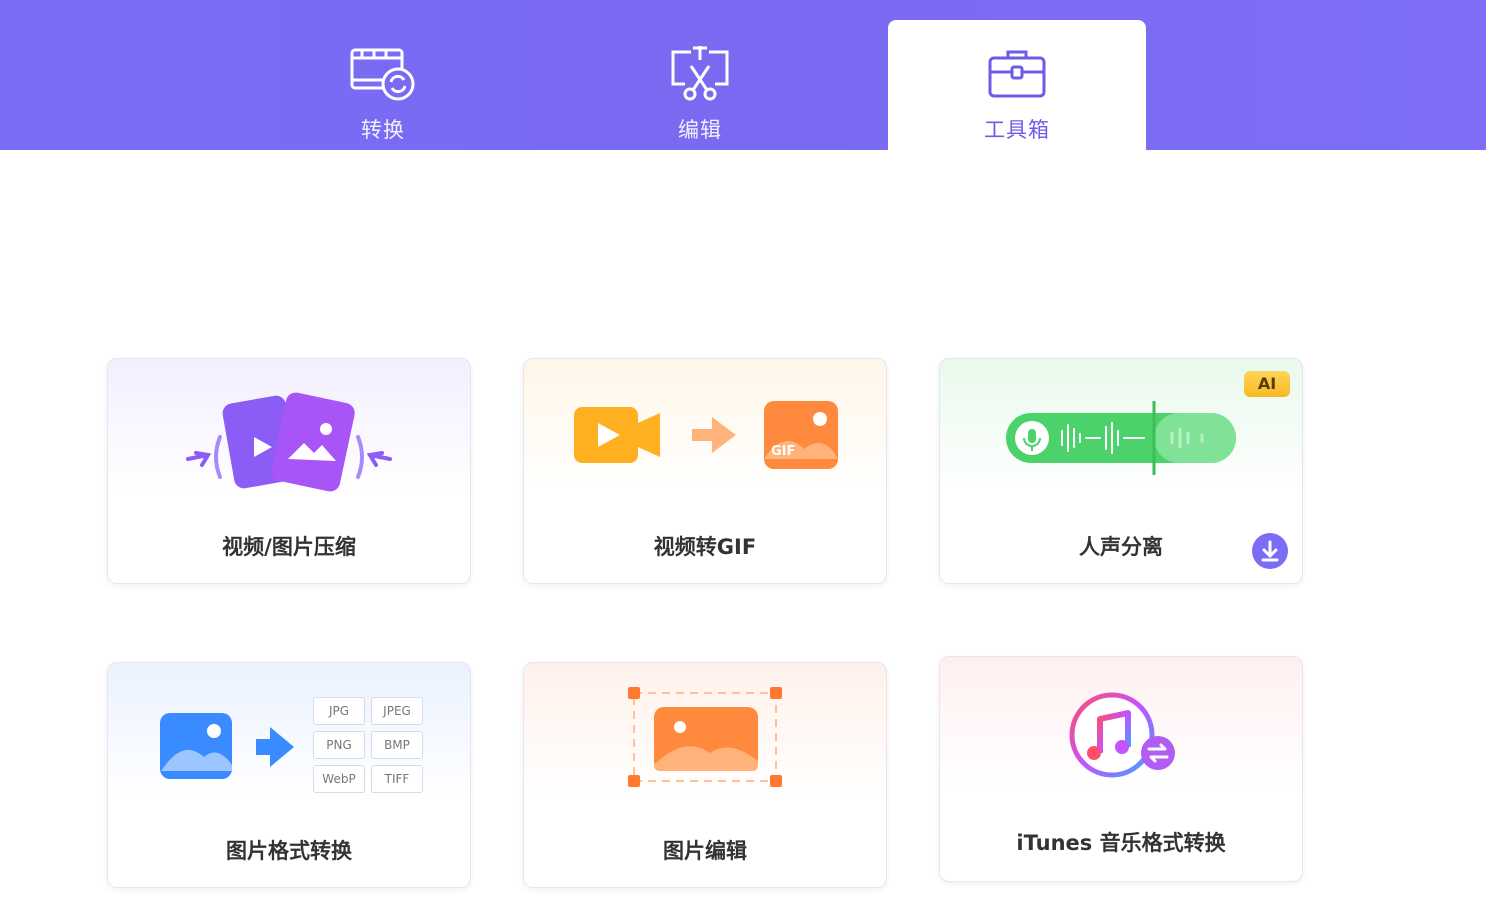  What do you see at coordinates (339, 711) in the screenshot?
I see `format-tag: JPG` at bounding box center [339, 711].